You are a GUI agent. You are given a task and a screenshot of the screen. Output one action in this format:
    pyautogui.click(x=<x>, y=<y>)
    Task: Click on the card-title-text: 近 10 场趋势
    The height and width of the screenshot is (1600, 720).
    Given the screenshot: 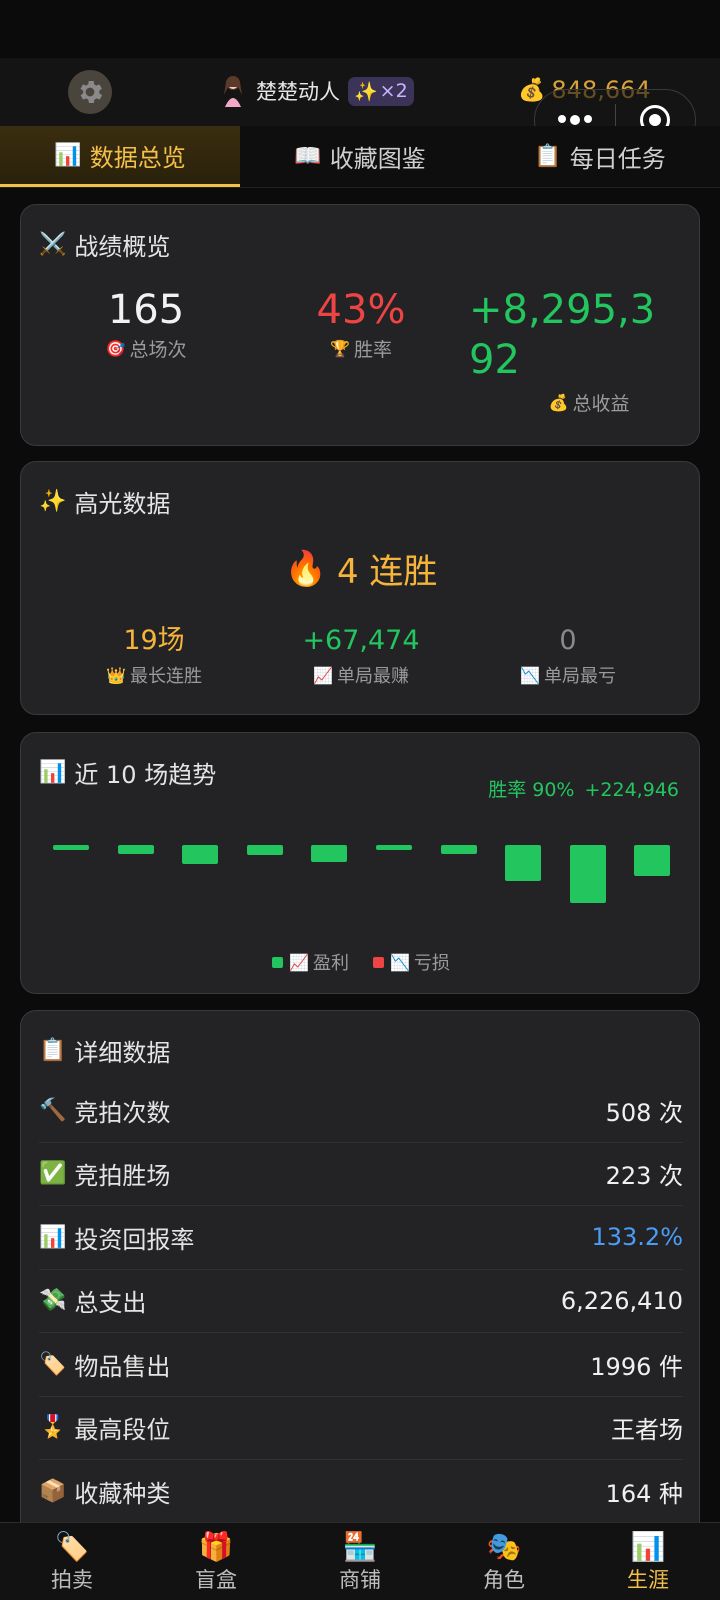 What is the action you would take?
    pyautogui.click(x=145, y=775)
    